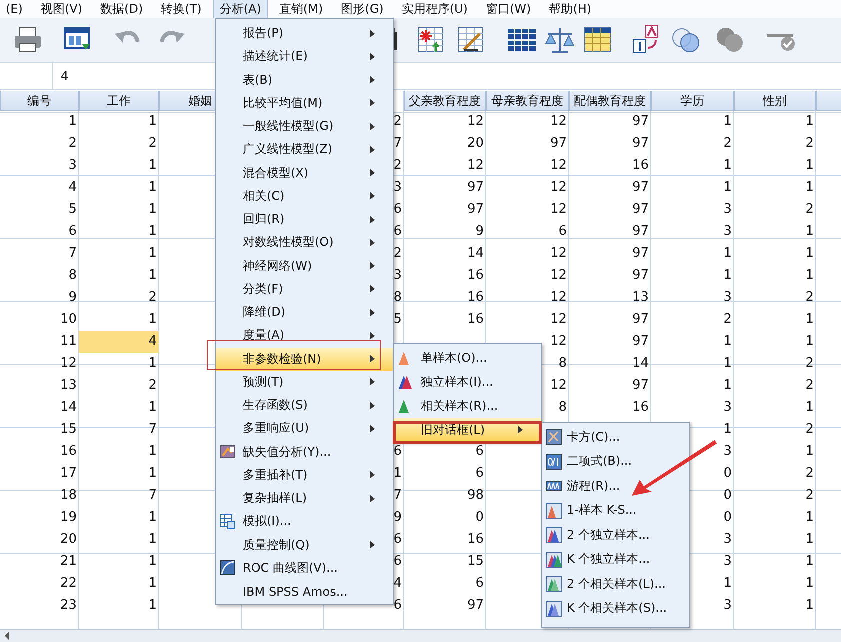 The height and width of the screenshot is (642, 841). Describe the element at coordinates (420, 635) in the screenshot. I see `horizontal-scrollbar` at that location.